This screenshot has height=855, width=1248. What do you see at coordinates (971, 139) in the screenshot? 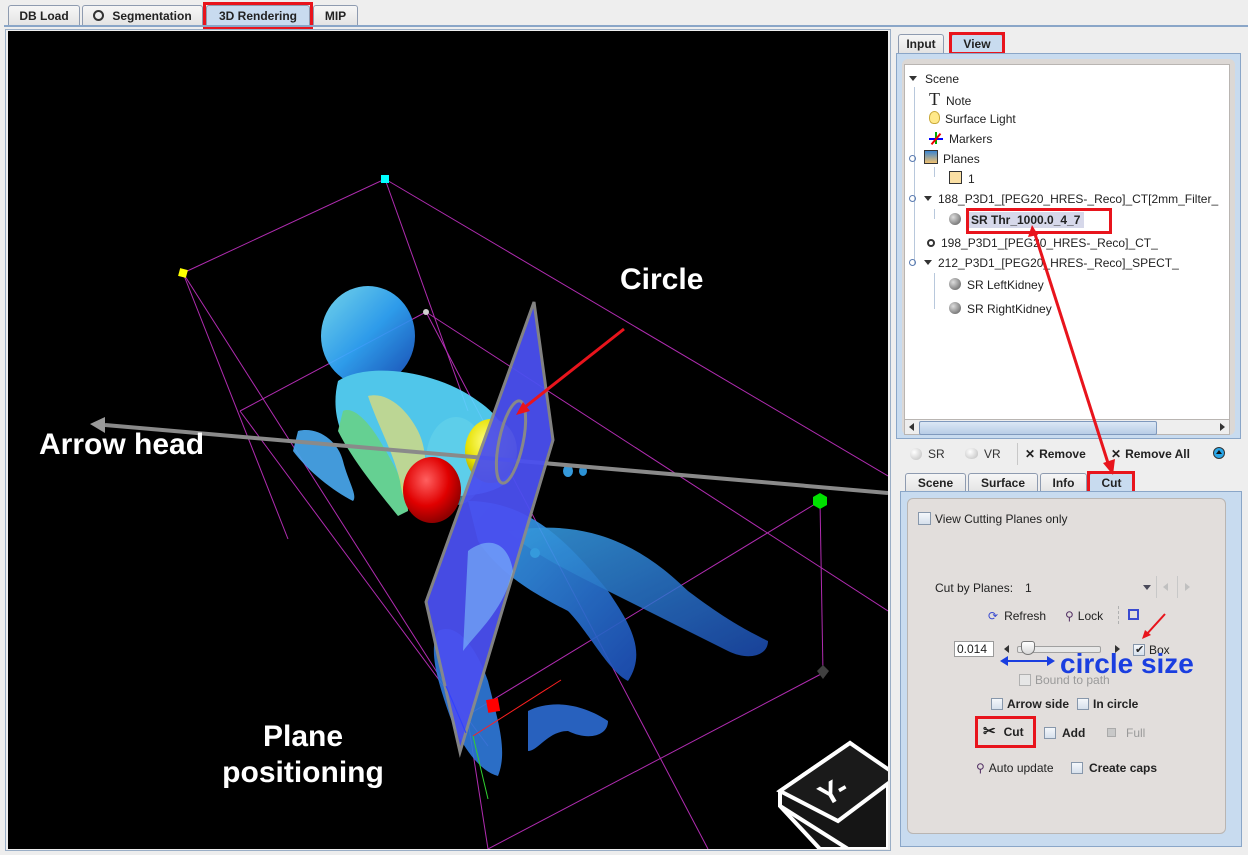
I see `tree-node-label: Markers` at bounding box center [971, 139].